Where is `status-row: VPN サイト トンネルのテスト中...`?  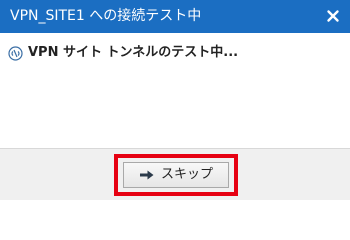 status-row: VPN サイト トンネルのテスト中... is located at coordinates (123, 53).